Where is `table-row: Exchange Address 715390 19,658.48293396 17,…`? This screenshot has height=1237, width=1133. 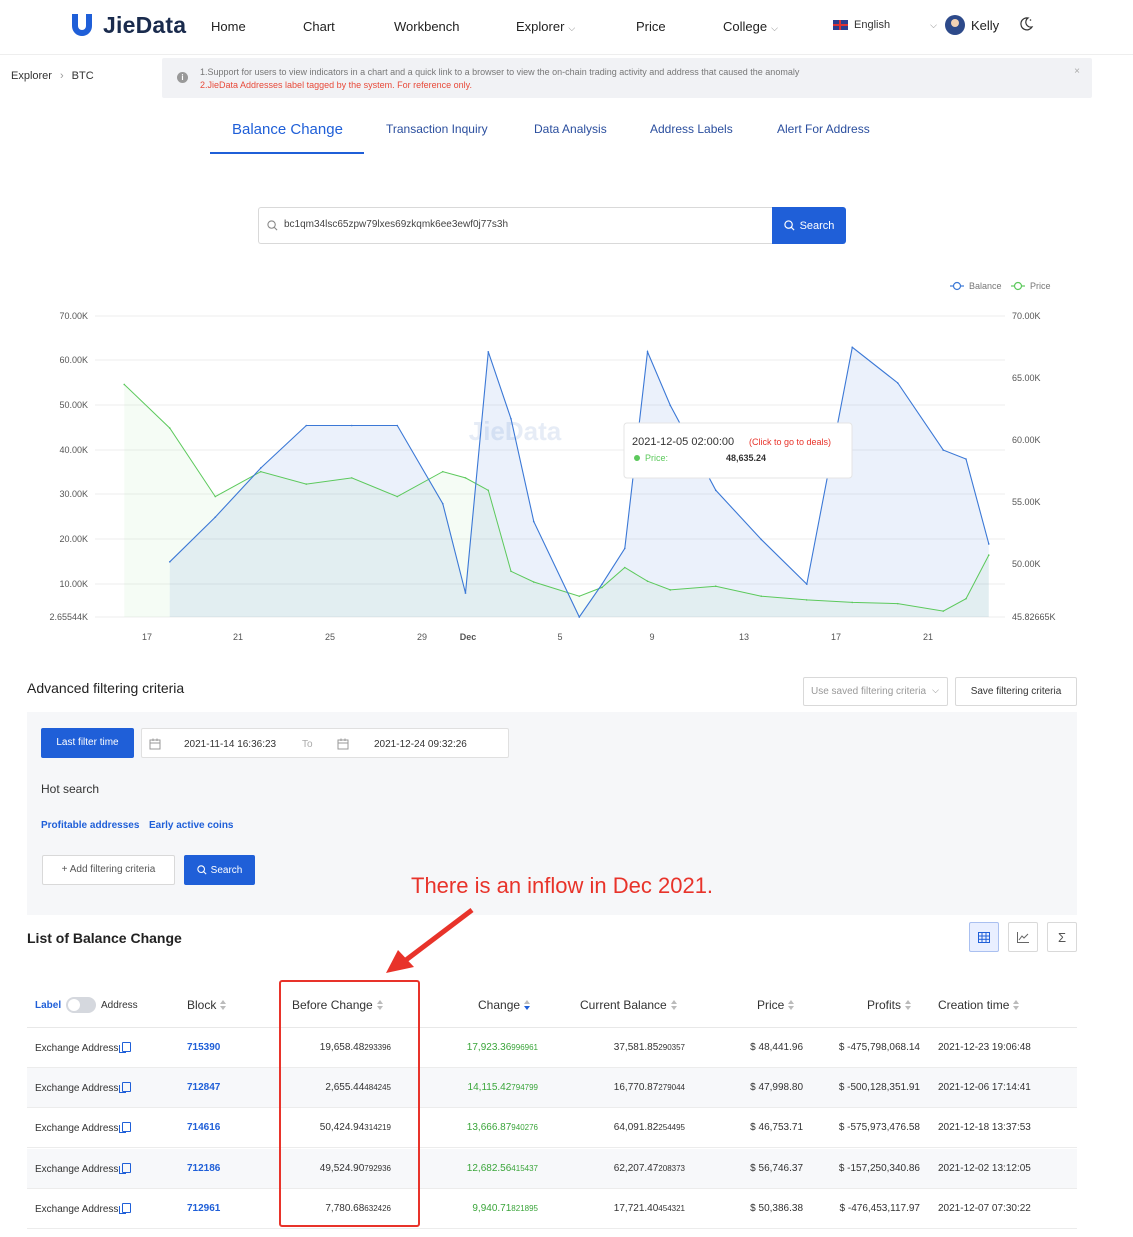 table-row: Exchange Address 715390 19,658.48293396 17,… is located at coordinates (552, 1048).